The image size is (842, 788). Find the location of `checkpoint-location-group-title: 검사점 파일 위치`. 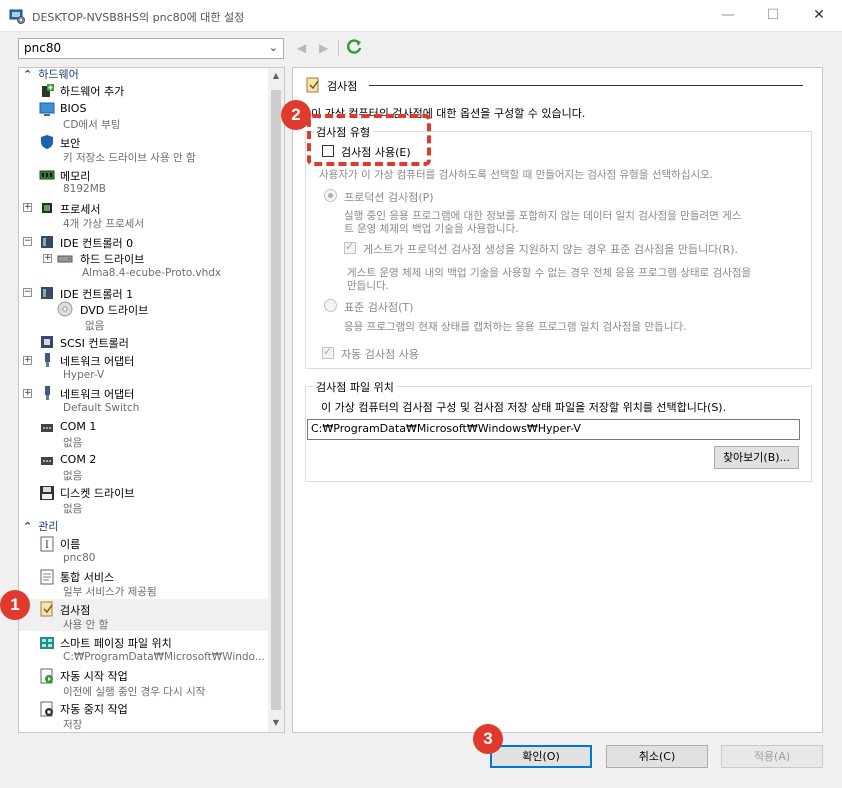

checkpoint-location-group-title: 검사점 파일 위치 is located at coordinates (355, 387).